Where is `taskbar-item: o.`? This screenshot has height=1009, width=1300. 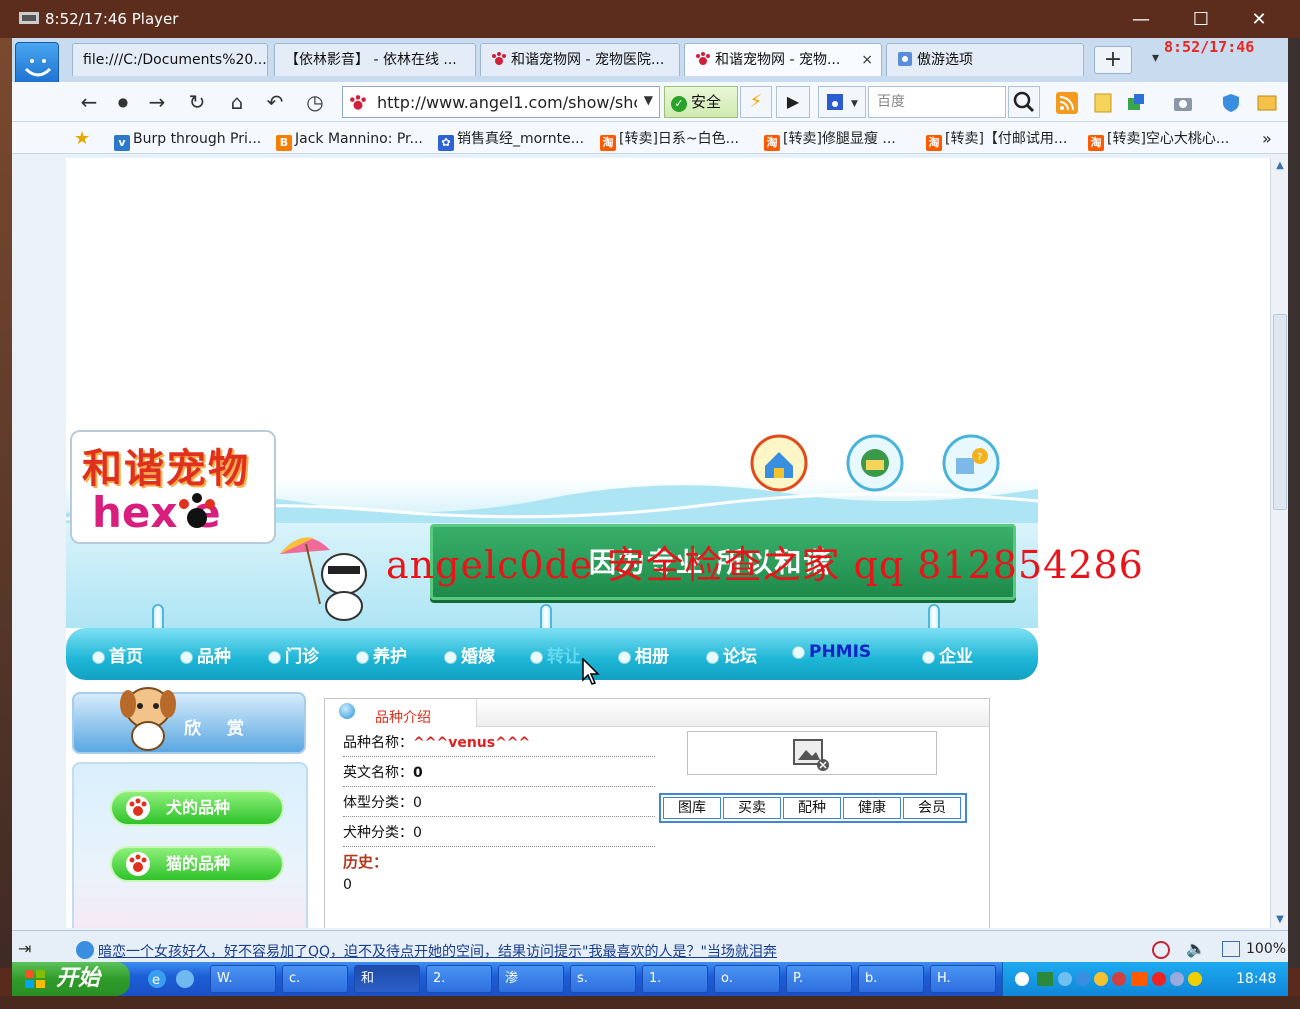
taskbar-item: o. is located at coordinates (747, 979).